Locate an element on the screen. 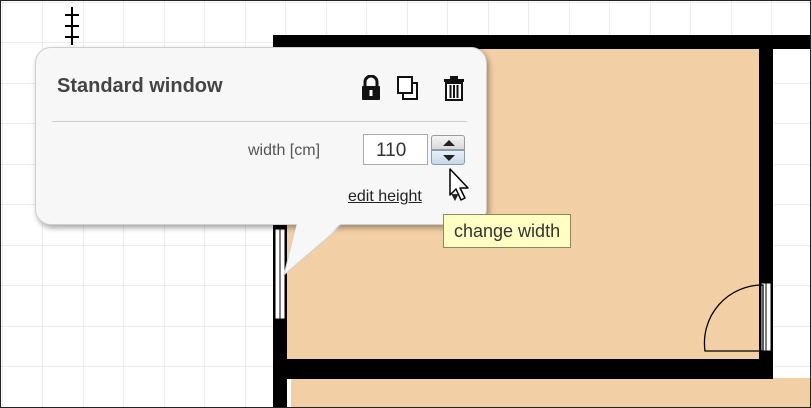 This screenshot has width=811, height=408. copy-icon is located at coordinates (408, 88).